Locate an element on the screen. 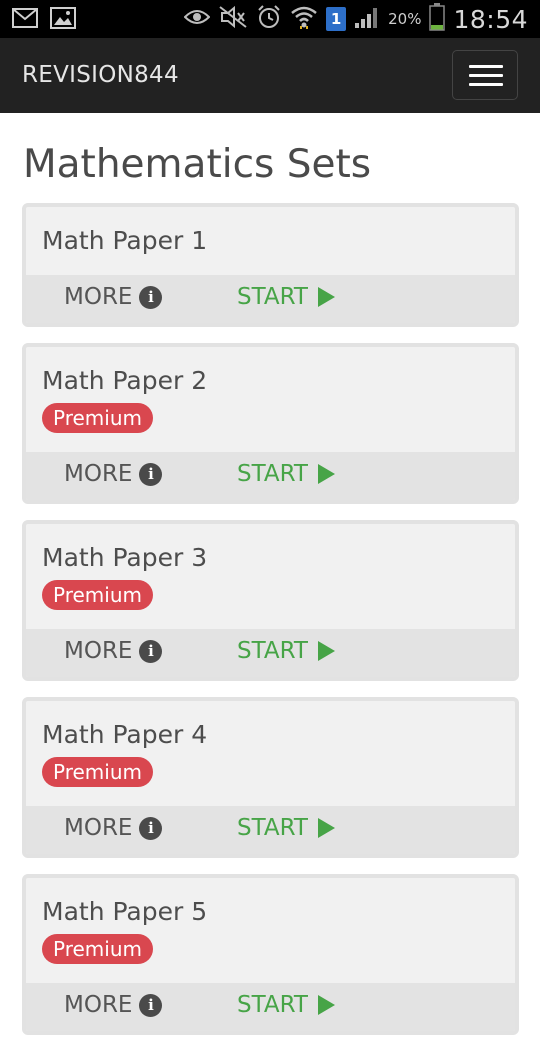  paper-card: Math Paper 4 Premium MORE i START is located at coordinates (270, 777).